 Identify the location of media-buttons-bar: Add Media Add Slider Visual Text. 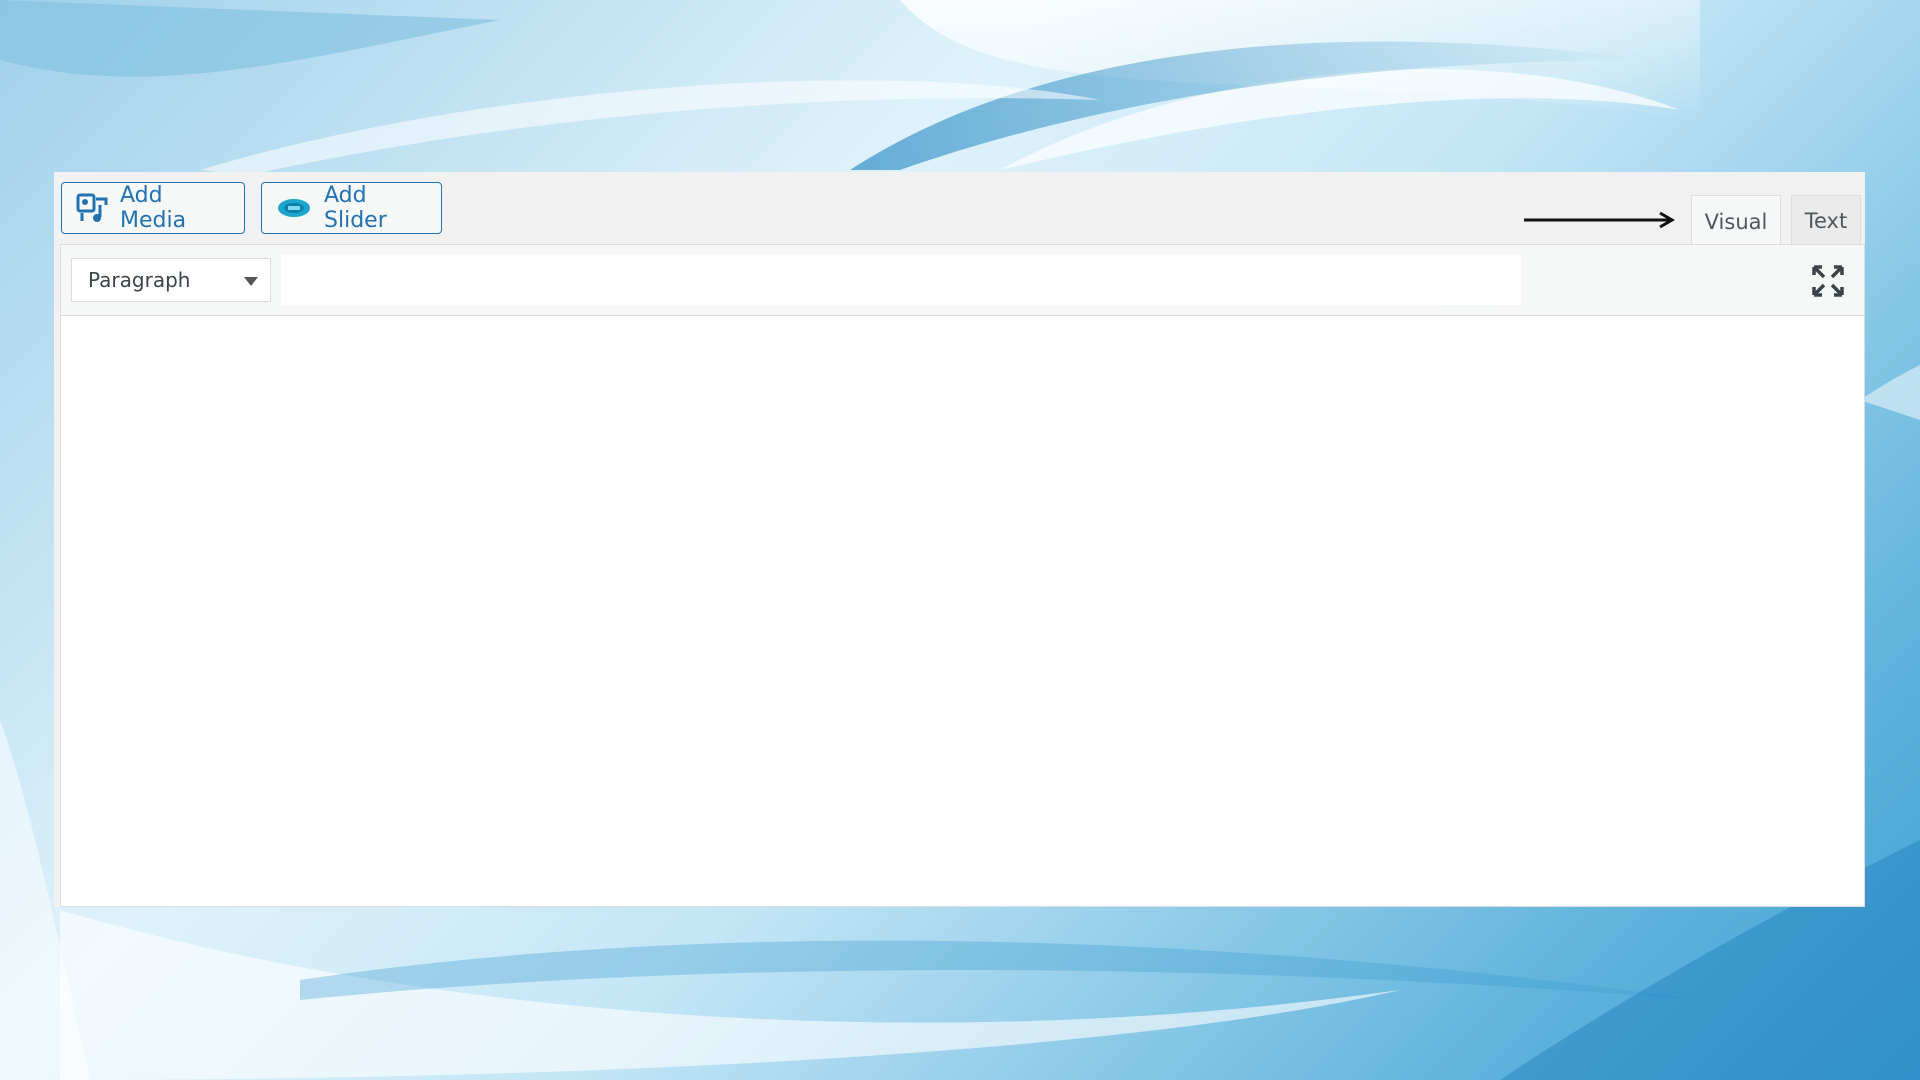
(959, 209).